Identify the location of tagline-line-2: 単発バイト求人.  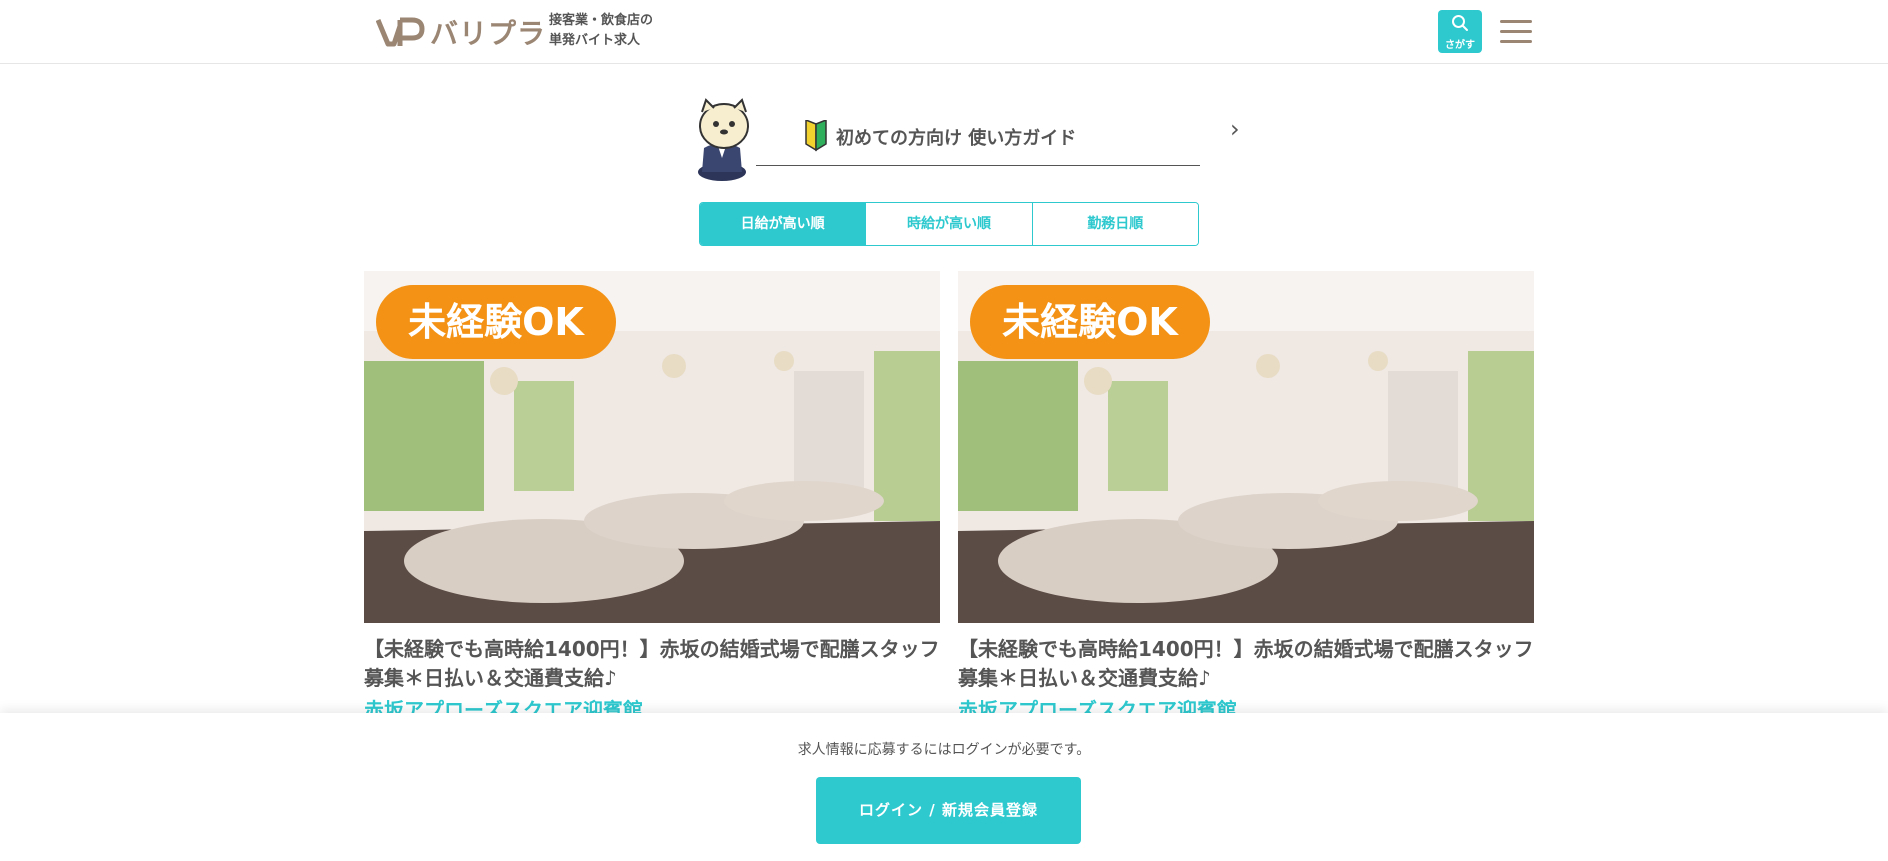
(595, 40).